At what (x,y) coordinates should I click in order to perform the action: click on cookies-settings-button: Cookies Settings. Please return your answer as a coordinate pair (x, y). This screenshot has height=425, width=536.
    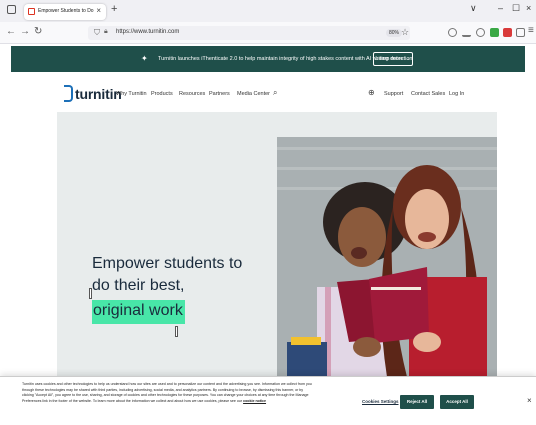
    Looking at the image, I should click on (380, 401).